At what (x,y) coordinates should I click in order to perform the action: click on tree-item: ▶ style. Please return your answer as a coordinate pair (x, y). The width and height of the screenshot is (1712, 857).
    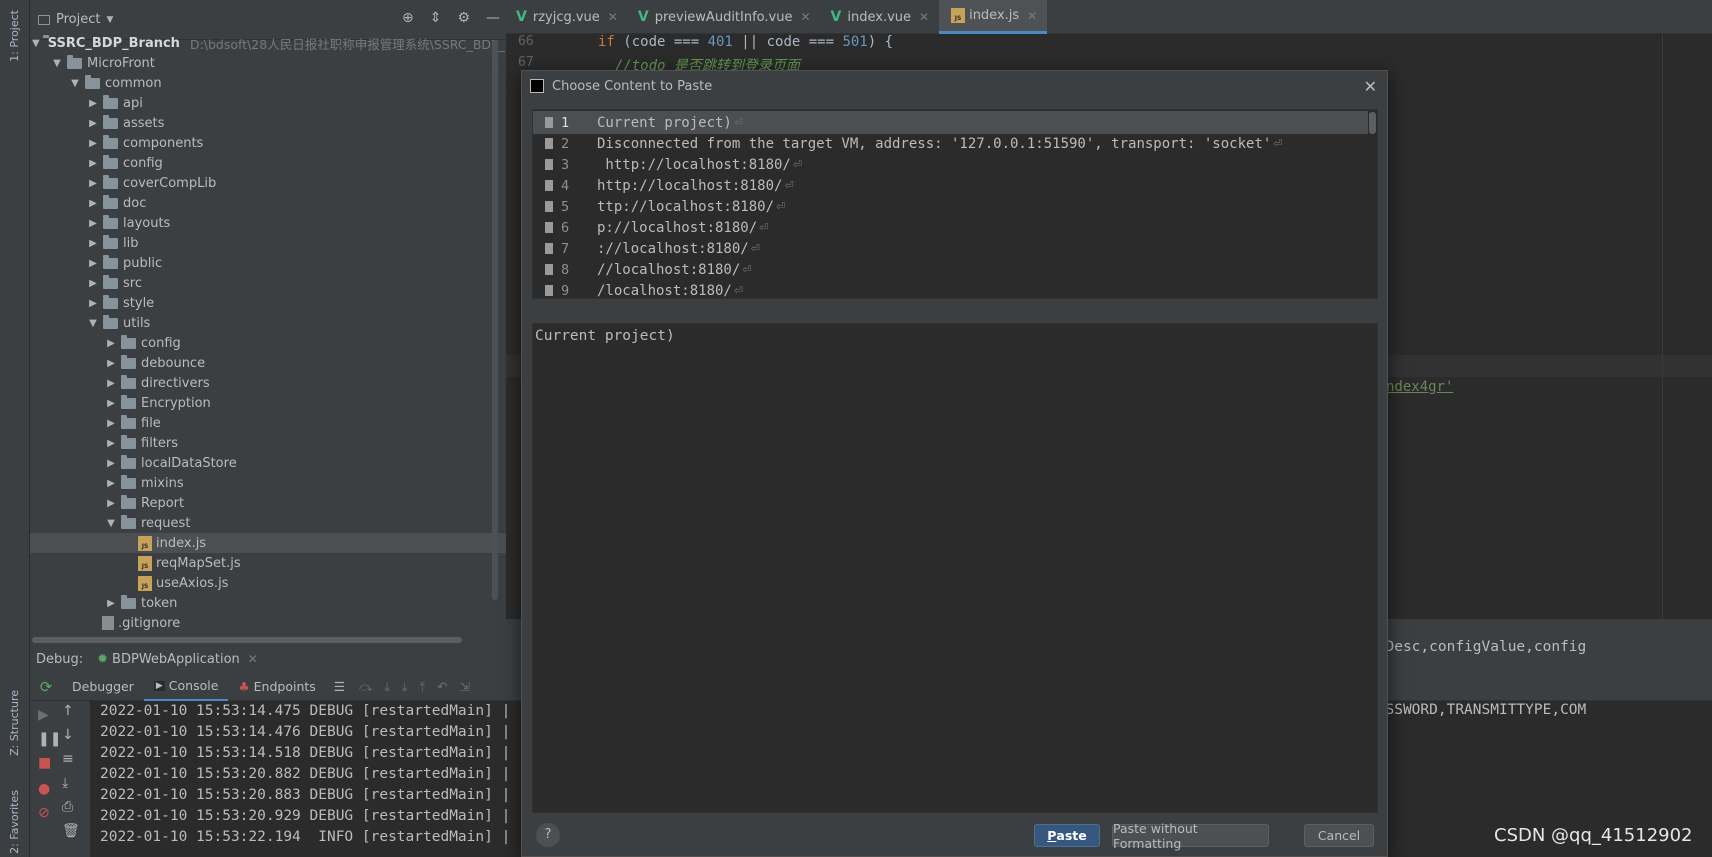
    Looking at the image, I should click on (268, 303).